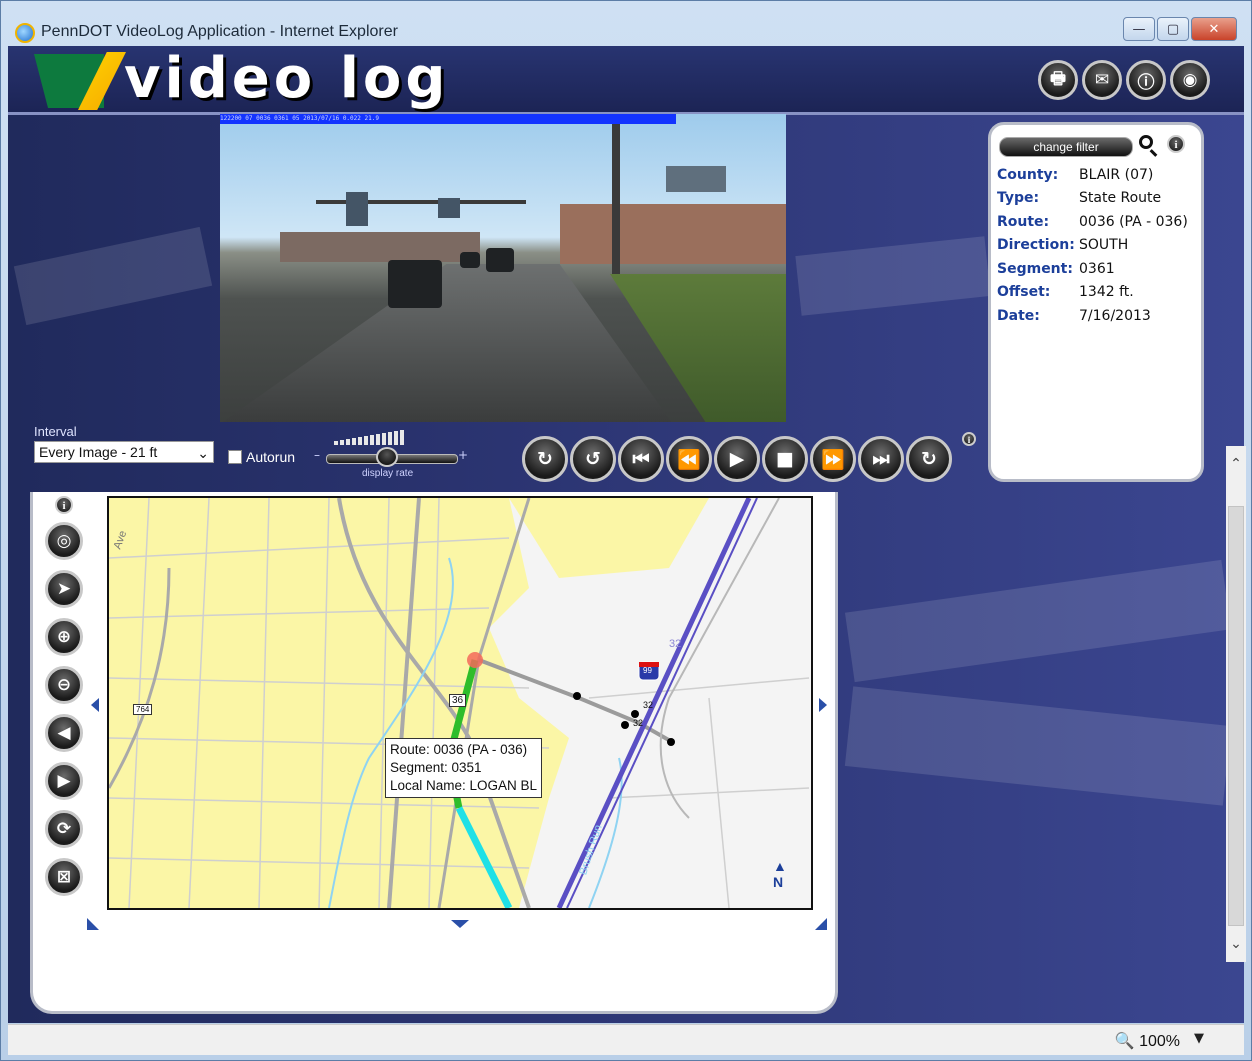 This screenshot has height=1061, width=1252. I want to click on info-key: Route:, so click(1023, 221).